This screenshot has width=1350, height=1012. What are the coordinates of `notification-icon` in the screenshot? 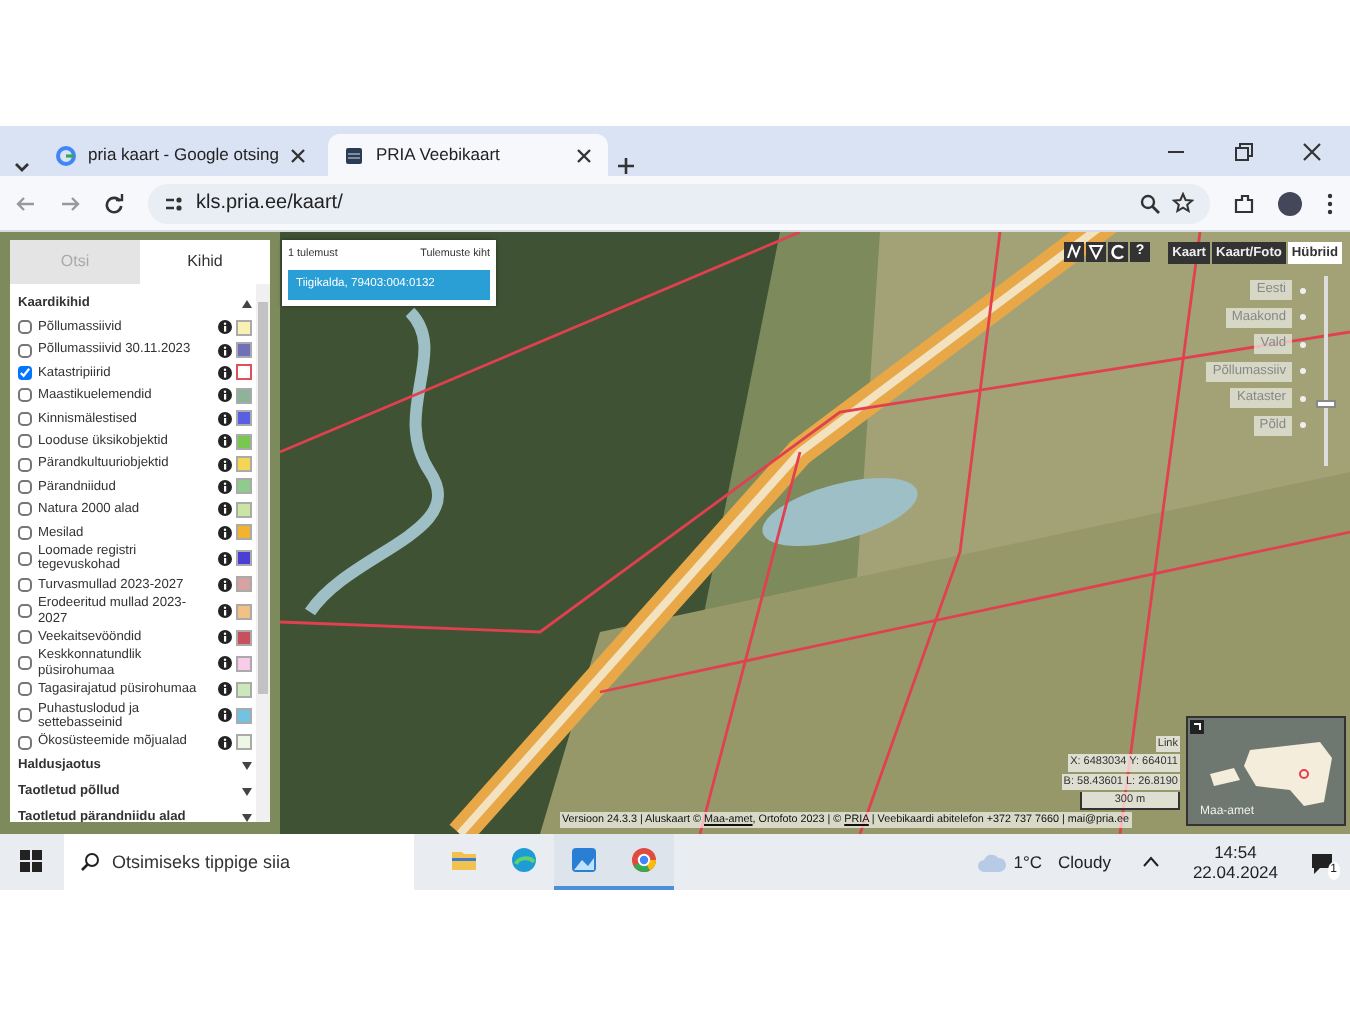 It's located at (1322, 862).